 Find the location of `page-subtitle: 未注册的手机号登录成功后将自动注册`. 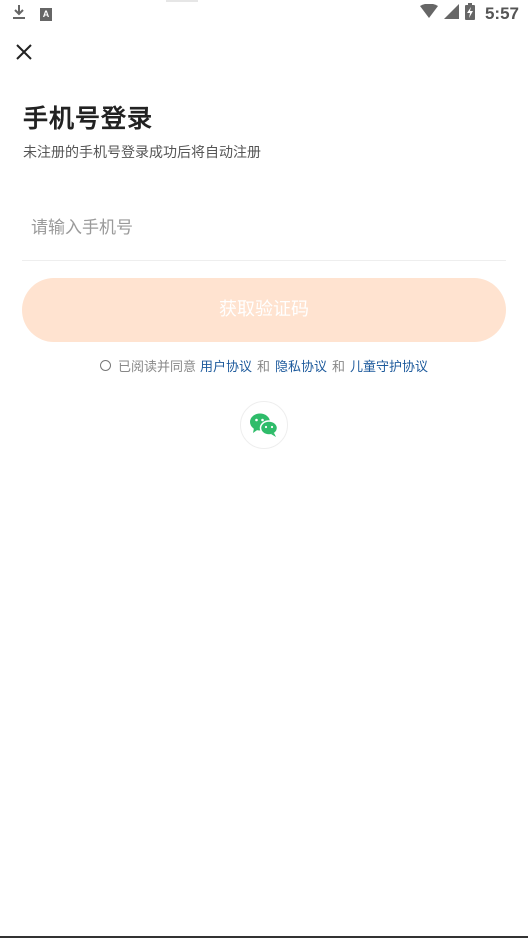

page-subtitle: 未注册的手机号登录成功后将自动注册 is located at coordinates (142, 153).